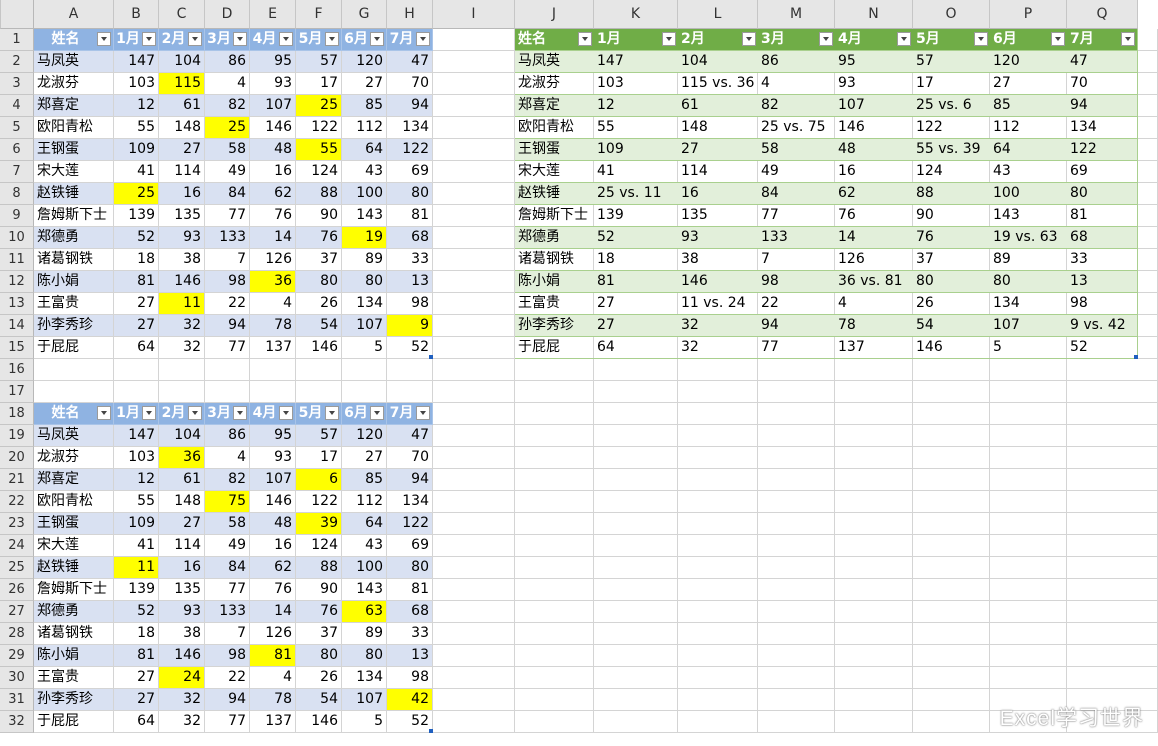  I want to click on cell-J29, so click(554, 656).